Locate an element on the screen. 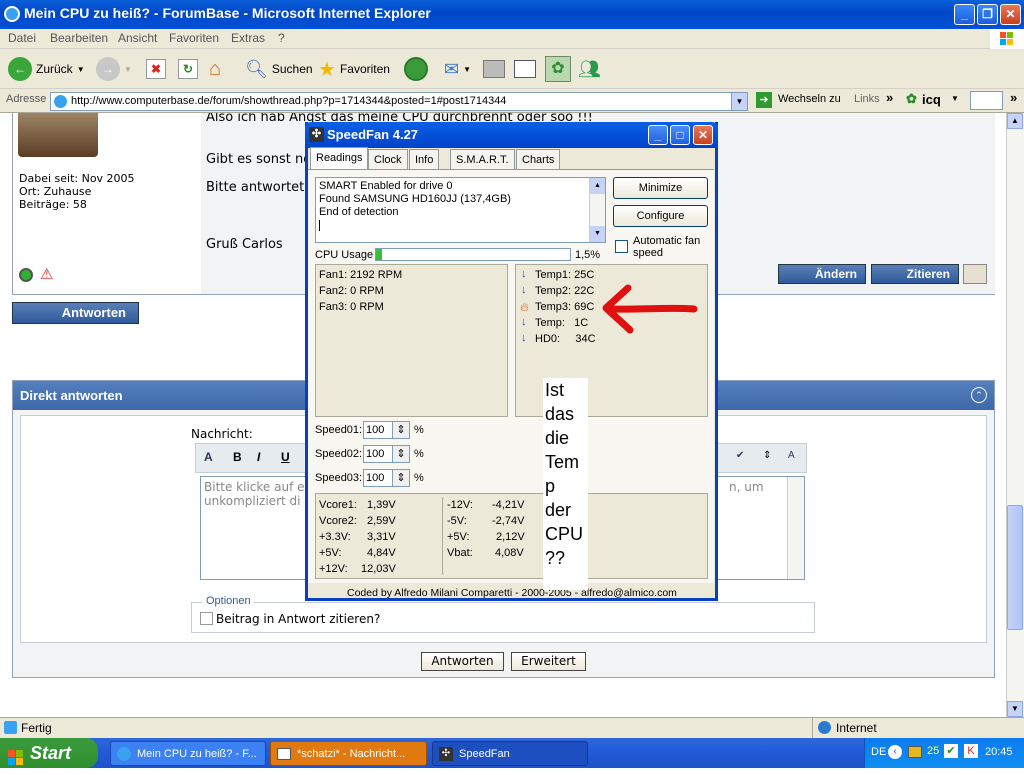 The height and width of the screenshot is (775, 1024). font-size-icon: A is located at coordinates (791, 455).